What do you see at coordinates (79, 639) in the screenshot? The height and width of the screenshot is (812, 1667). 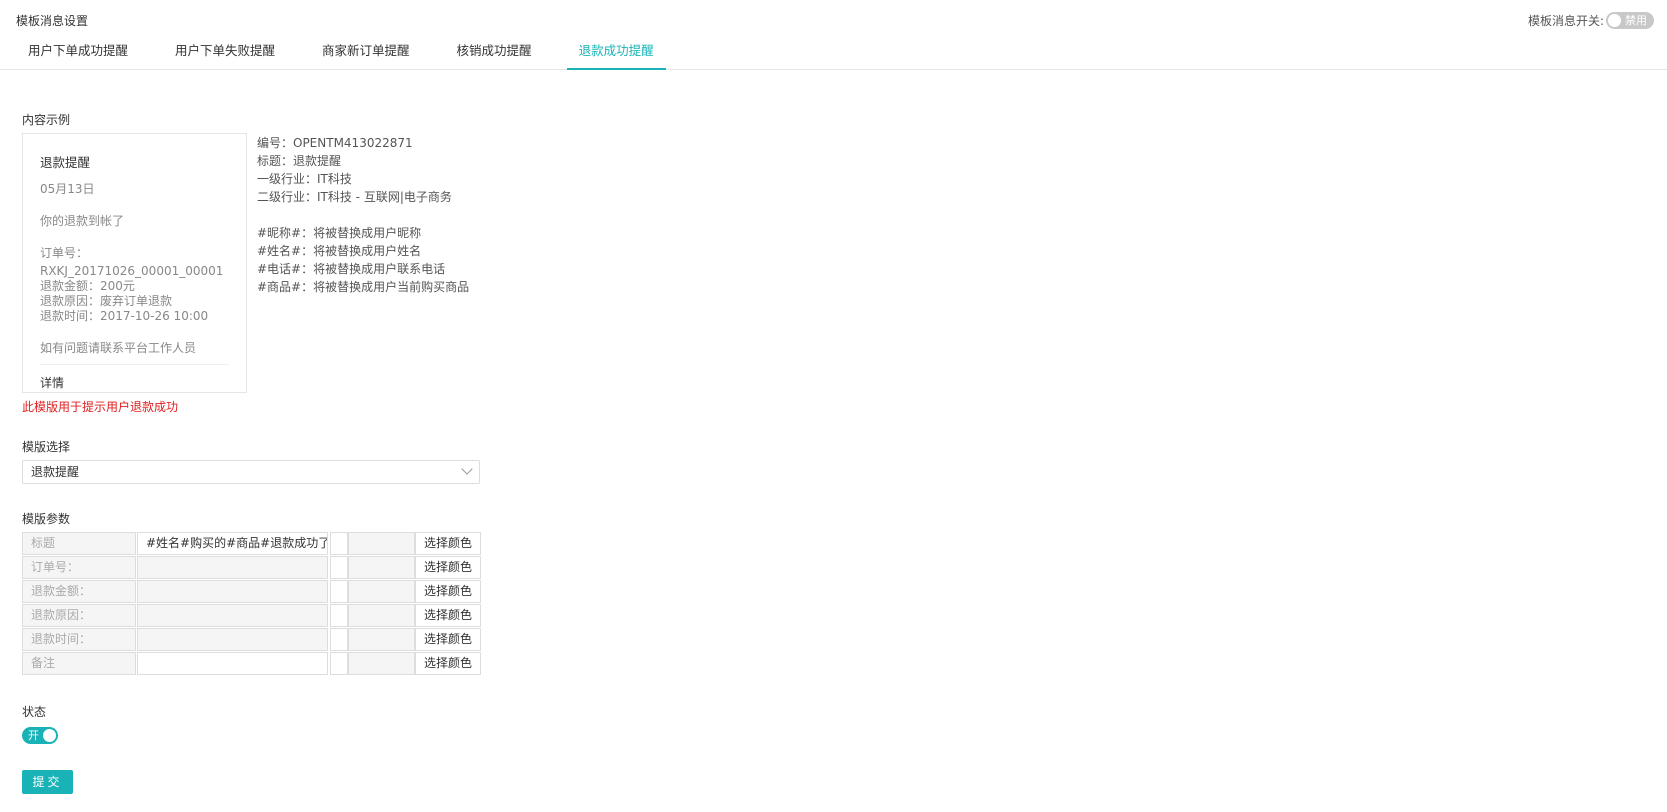 I see `param-name: 退款时间：` at bounding box center [79, 639].